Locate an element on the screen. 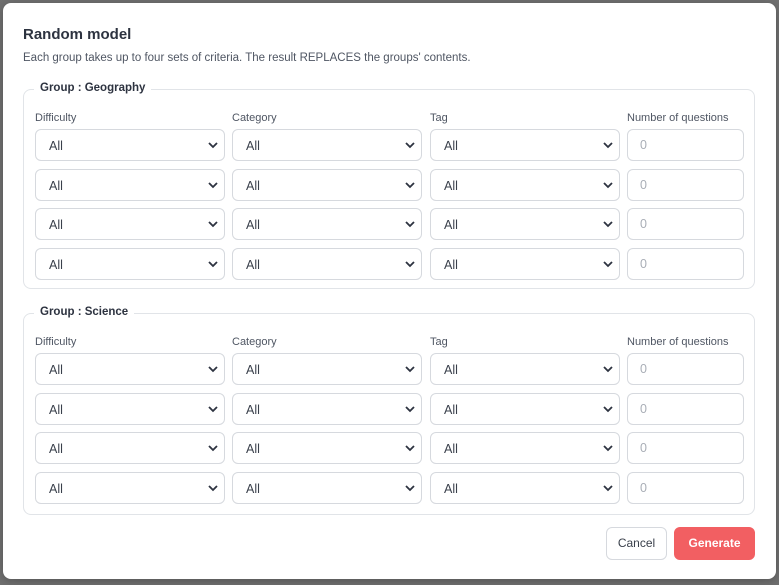 Image resolution: width=779 pixels, height=585 pixels. dialog-title: Random model is located at coordinates (77, 34).